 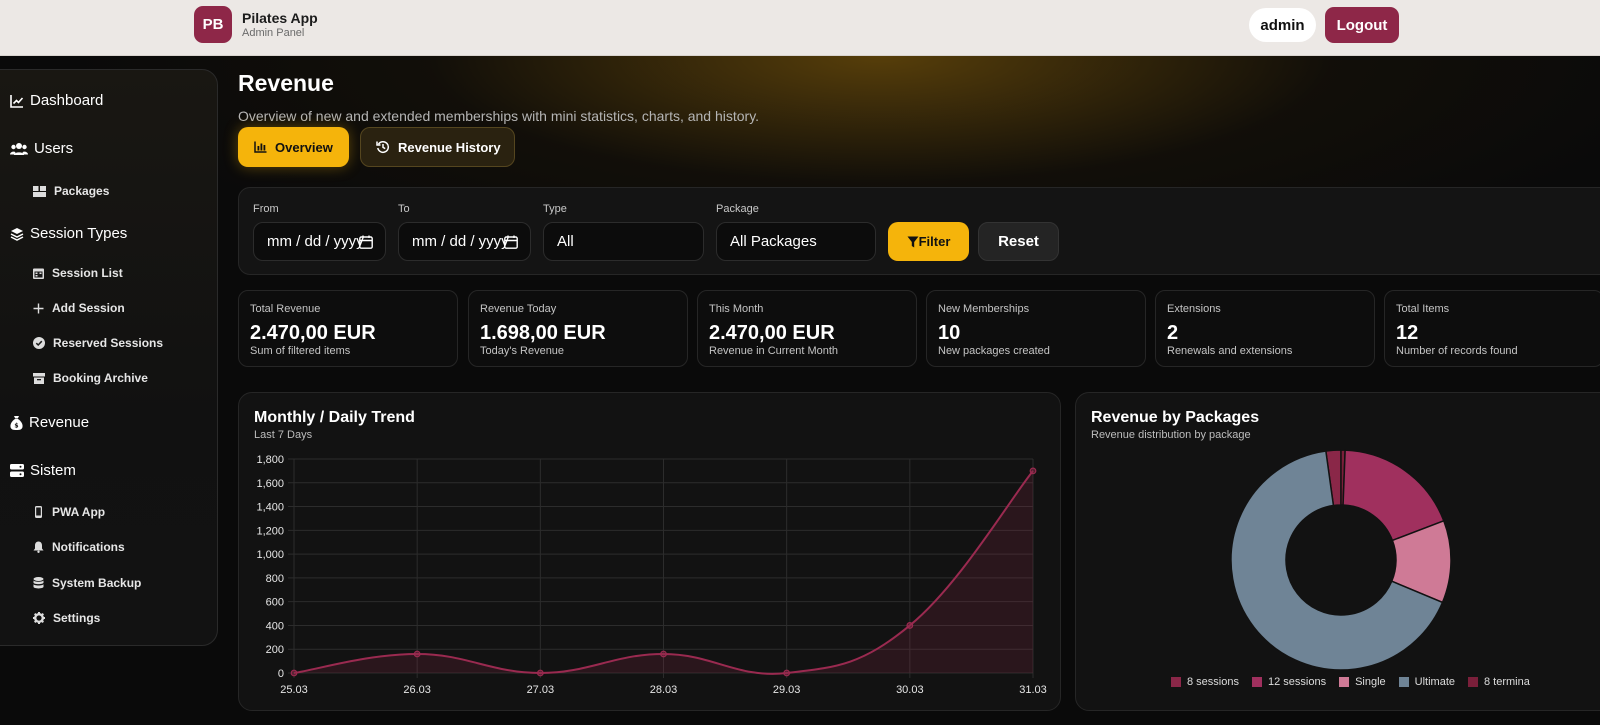 What do you see at coordinates (1457, 351) in the screenshot?
I see `stat-subtext: Number of records found` at bounding box center [1457, 351].